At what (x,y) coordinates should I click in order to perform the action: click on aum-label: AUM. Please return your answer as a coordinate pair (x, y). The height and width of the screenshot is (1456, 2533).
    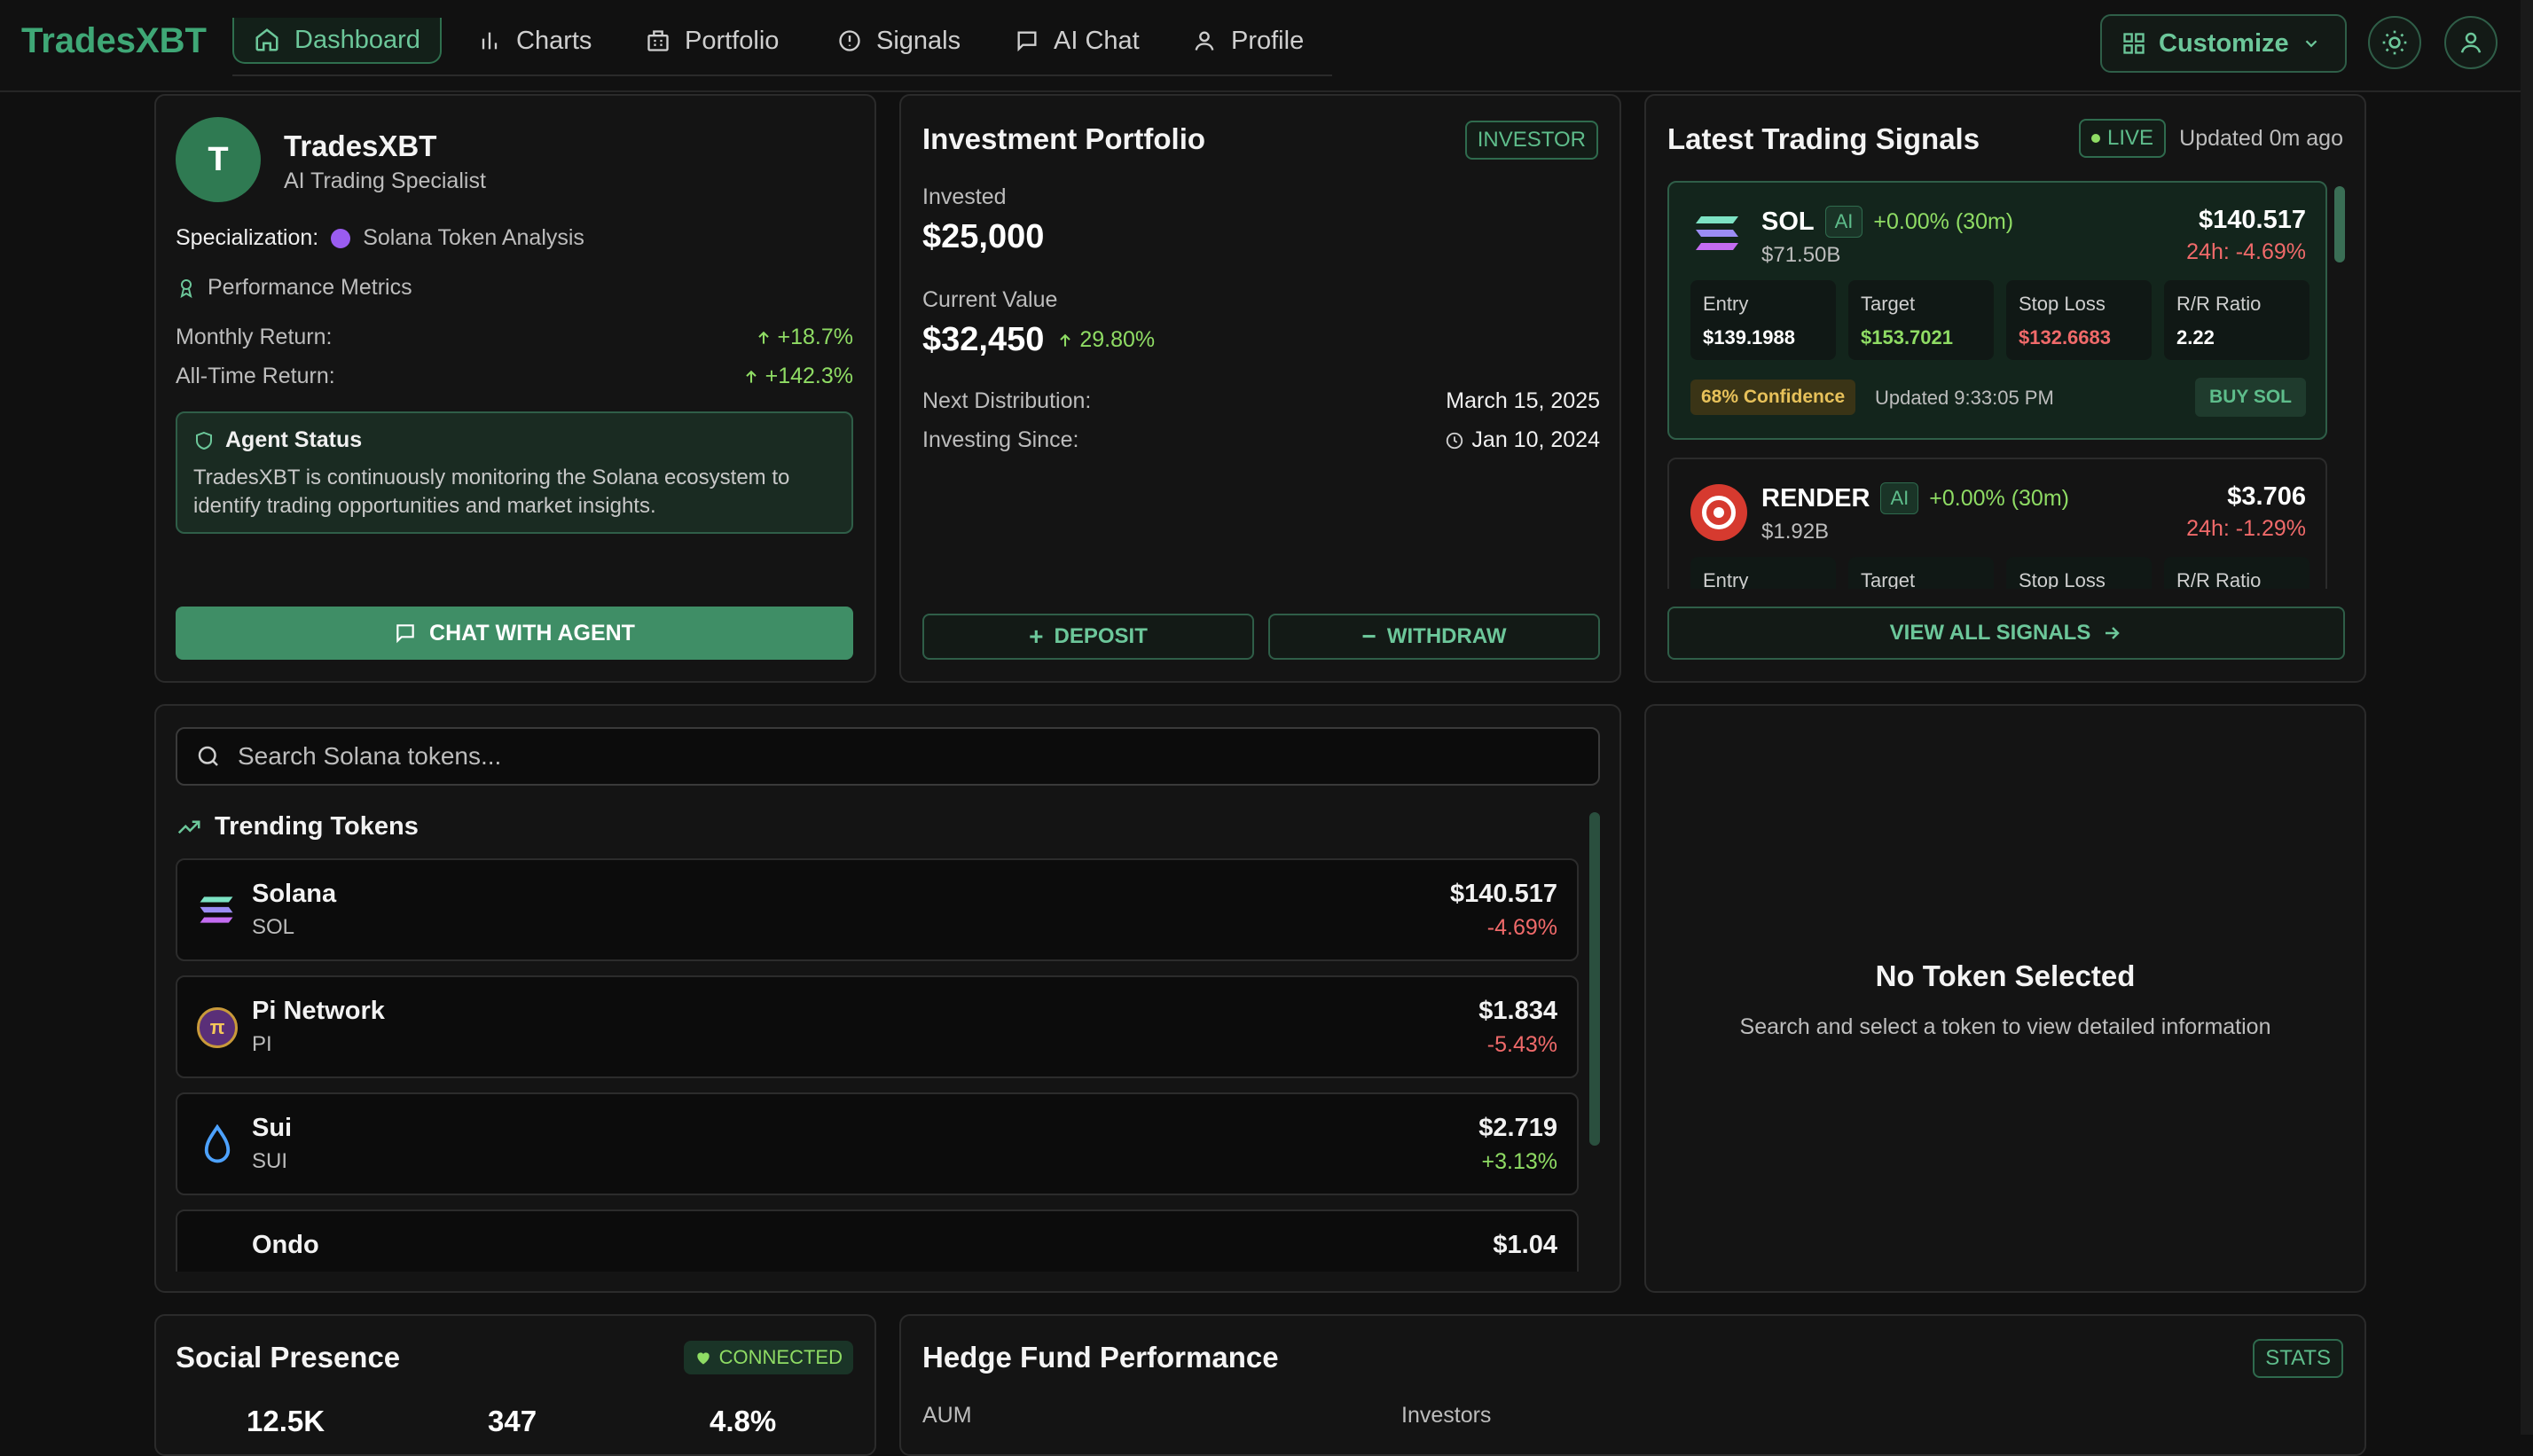
    Looking at the image, I should click on (947, 1415).